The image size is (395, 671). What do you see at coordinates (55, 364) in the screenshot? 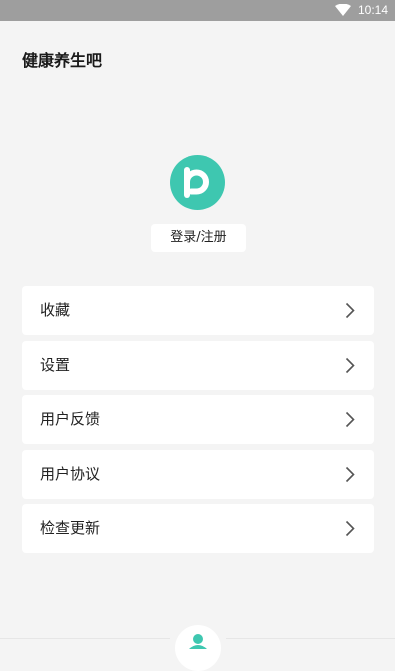
I see `menu-item-label: 设置` at bounding box center [55, 364].